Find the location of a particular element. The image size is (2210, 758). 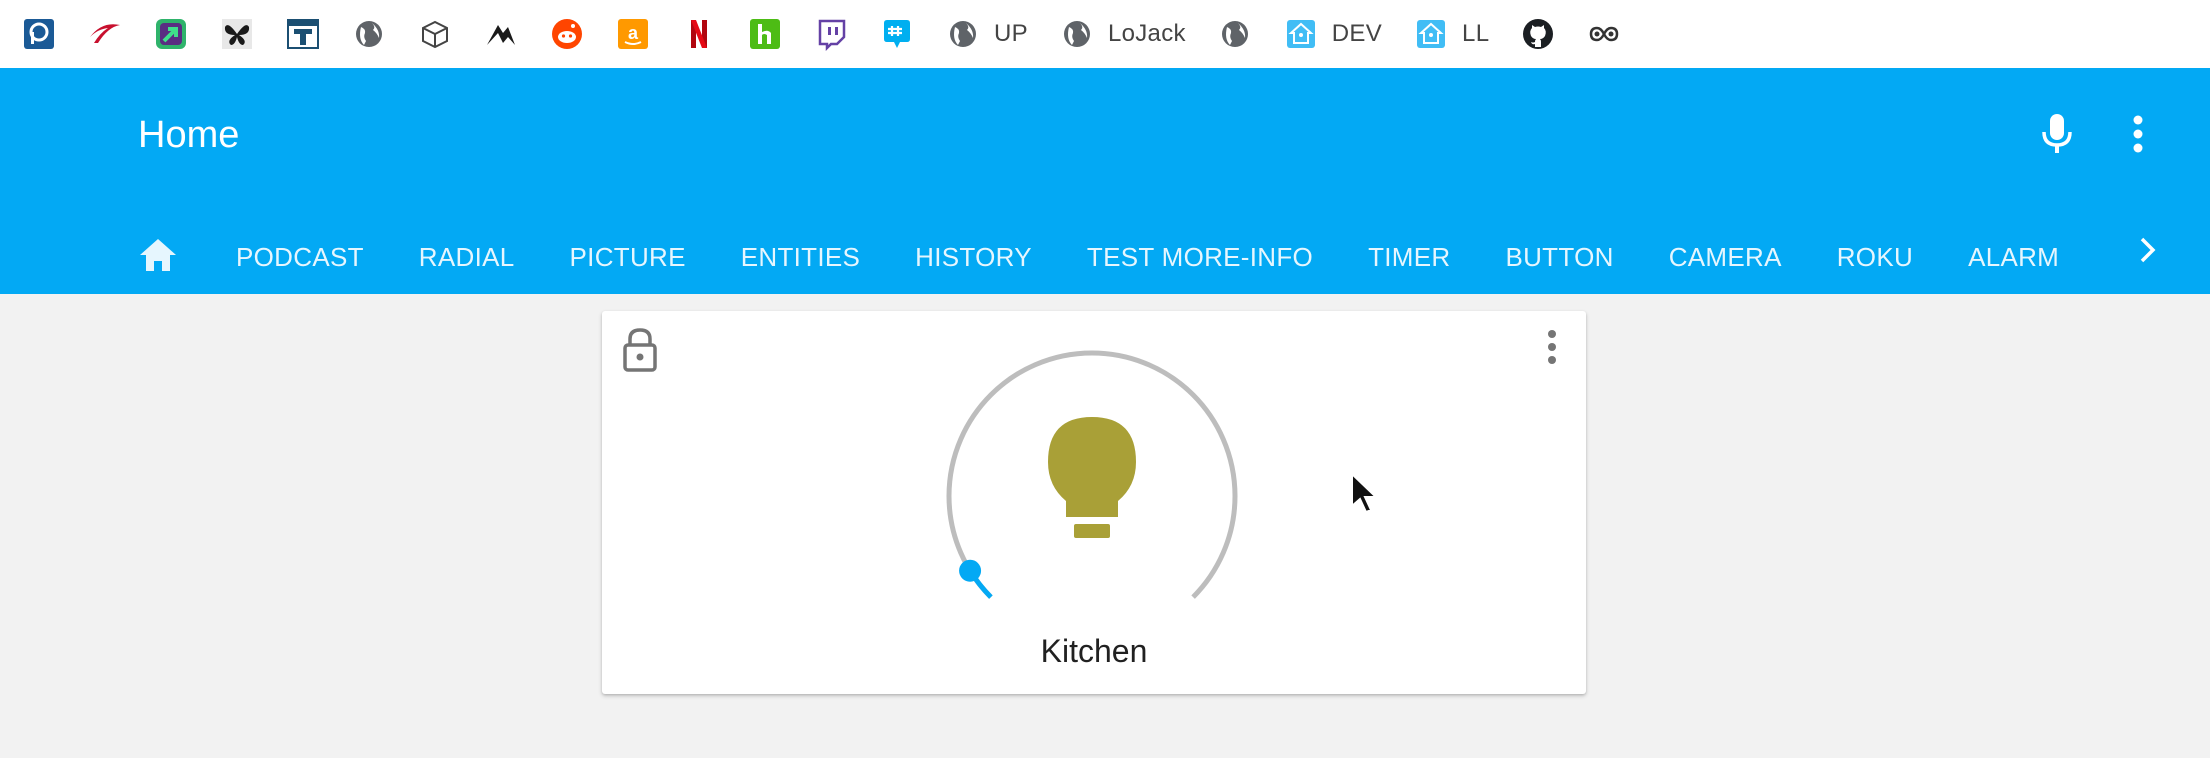

brightness-dial is located at coordinates (1092, 481).